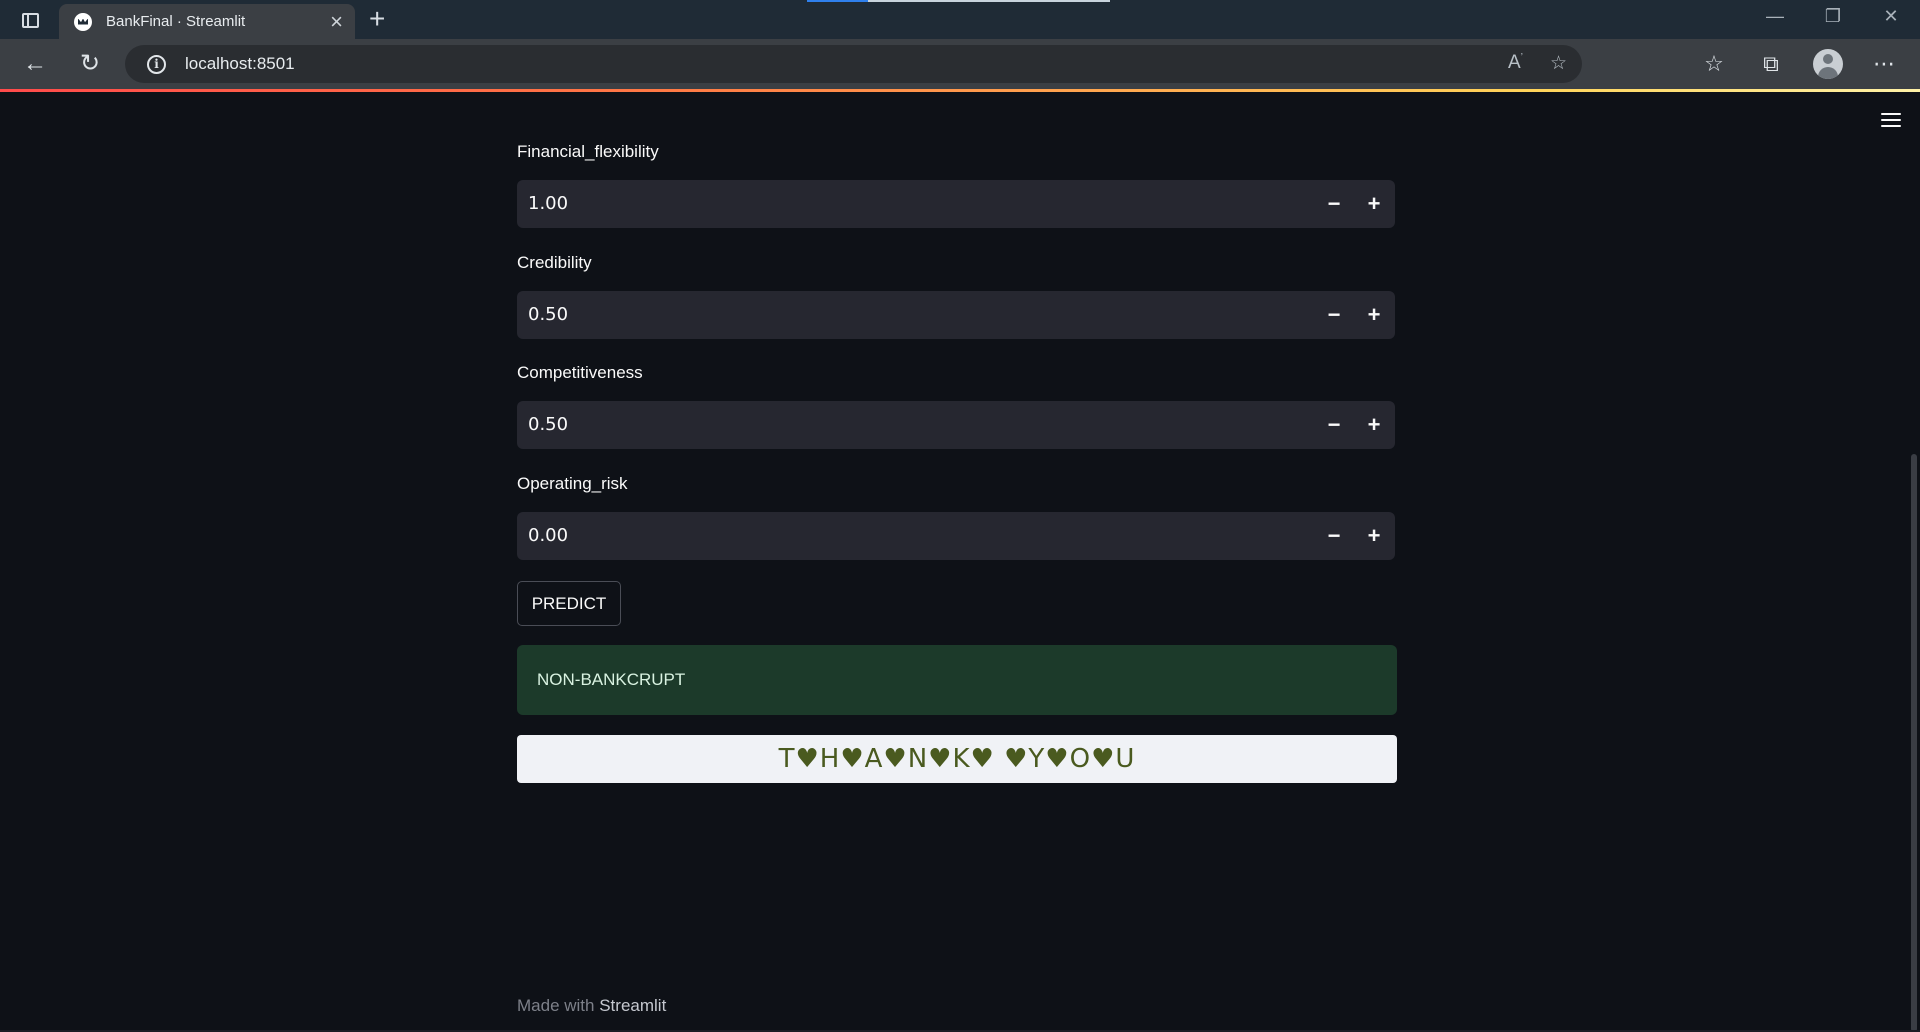 The width and height of the screenshot is (1920, 1032). What do you see at coordinates (1775, 16) in the screenshot?
I see `minimize-button: —` at bounding box center [1775, 16].